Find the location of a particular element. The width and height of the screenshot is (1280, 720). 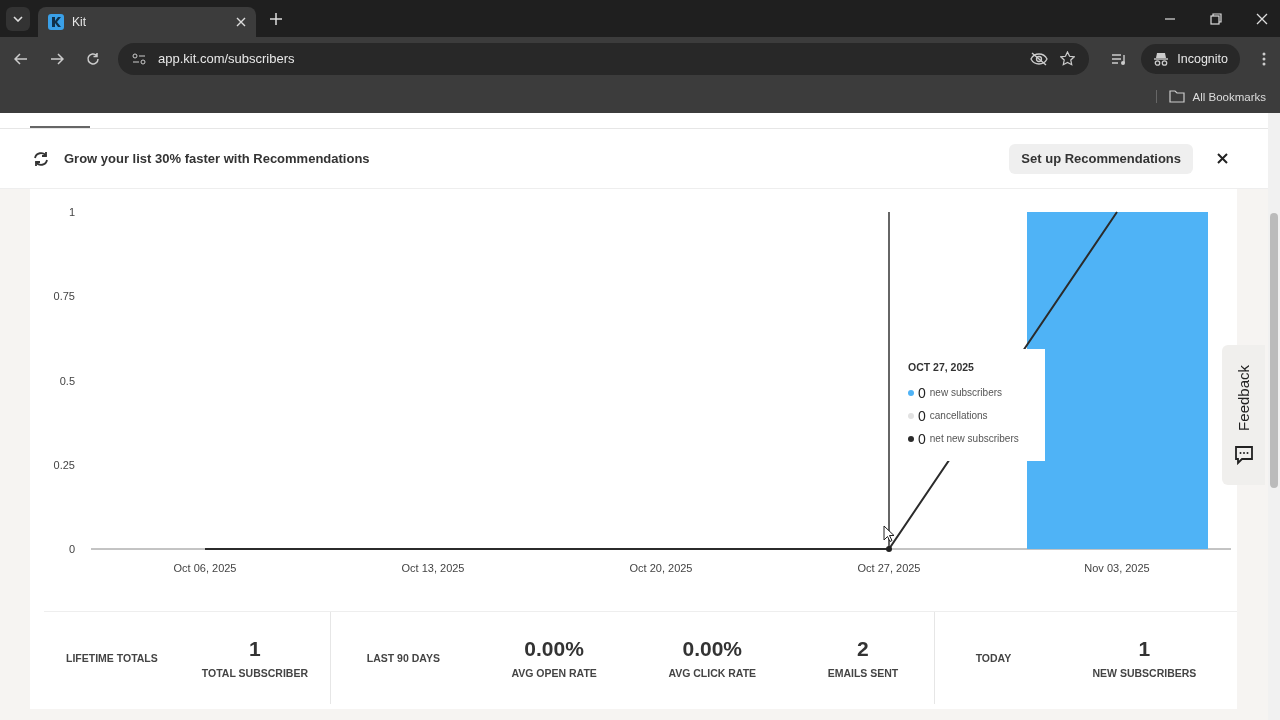

axis-label: Oct 13, 2025 is located at coordinates (433, 568).